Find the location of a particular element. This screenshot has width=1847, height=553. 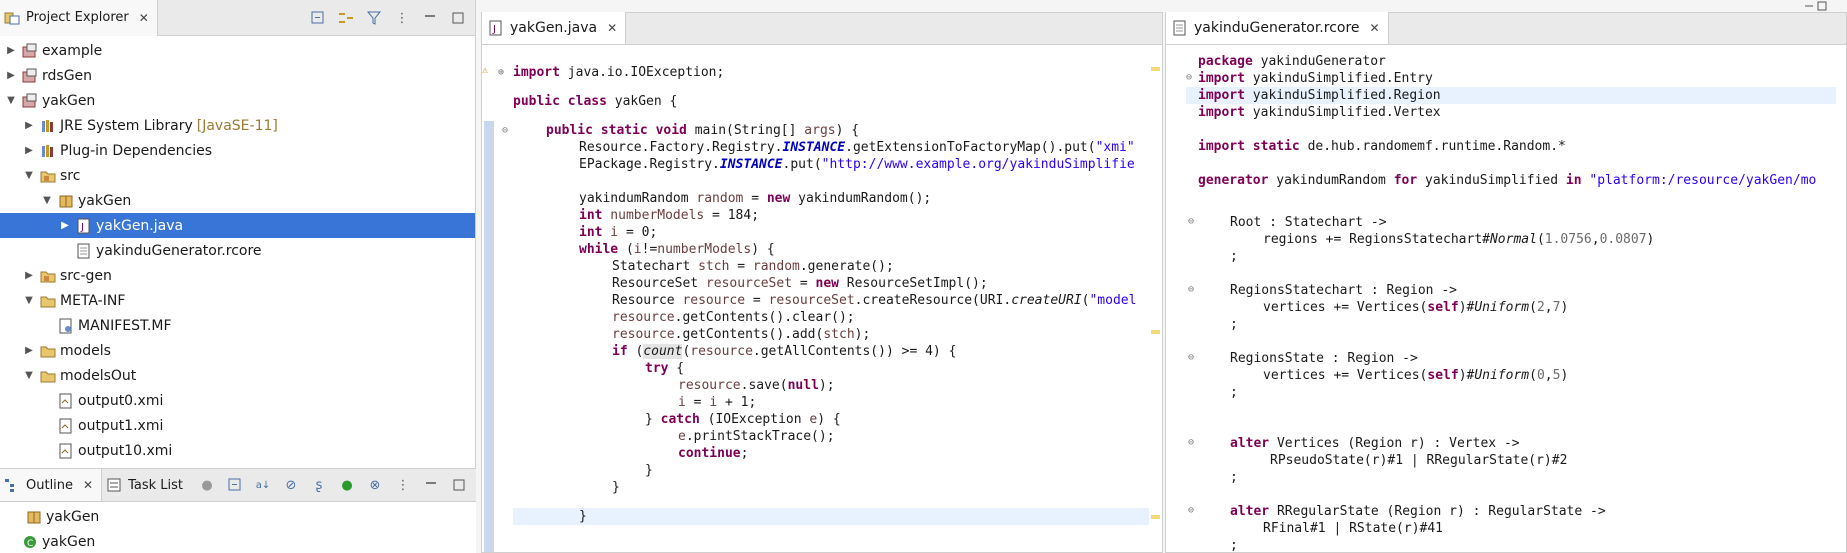

project-explorer-title: Project Explorer is located at coordinates (77, 17).